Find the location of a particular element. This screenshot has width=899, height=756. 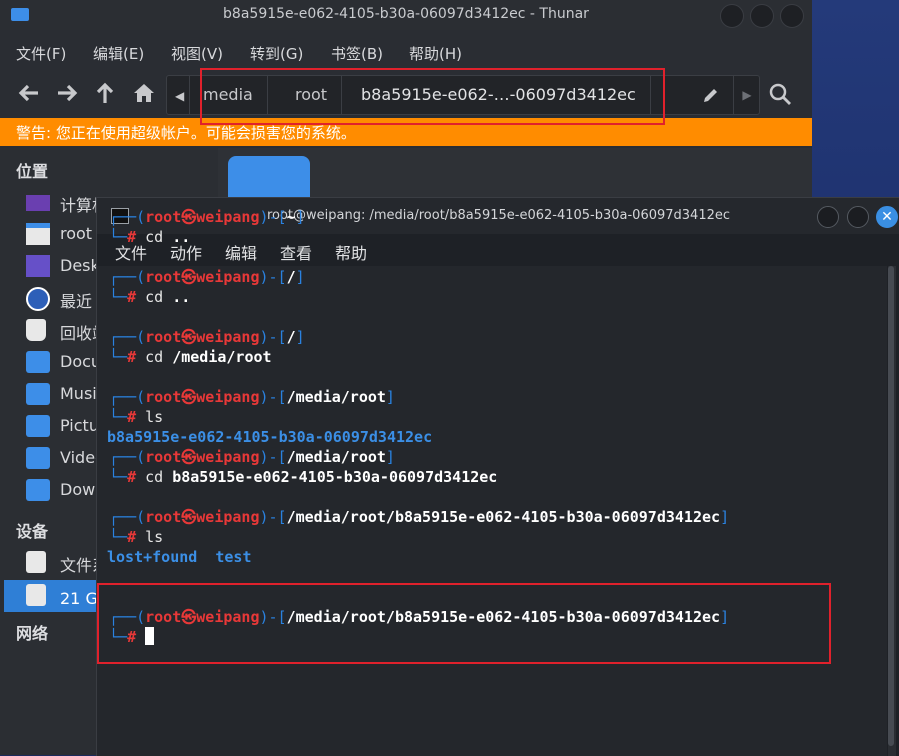

documents-folder-icon is located at coordinates (38, 362).